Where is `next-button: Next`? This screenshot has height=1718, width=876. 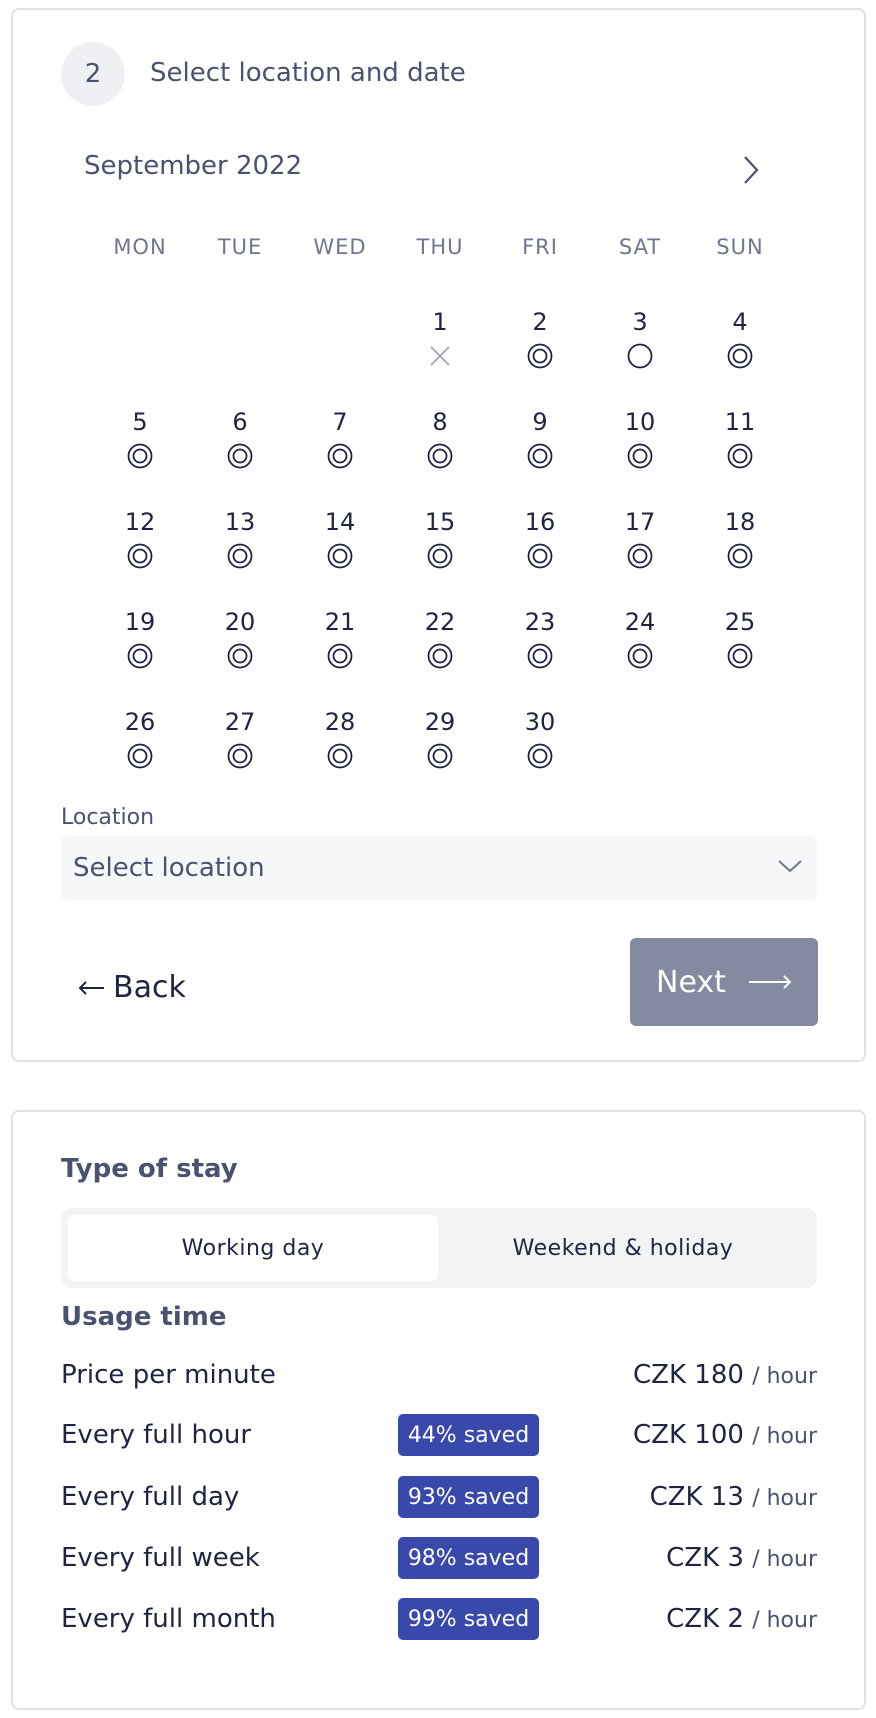
next-button: Next is located at coordinates (724, 982).